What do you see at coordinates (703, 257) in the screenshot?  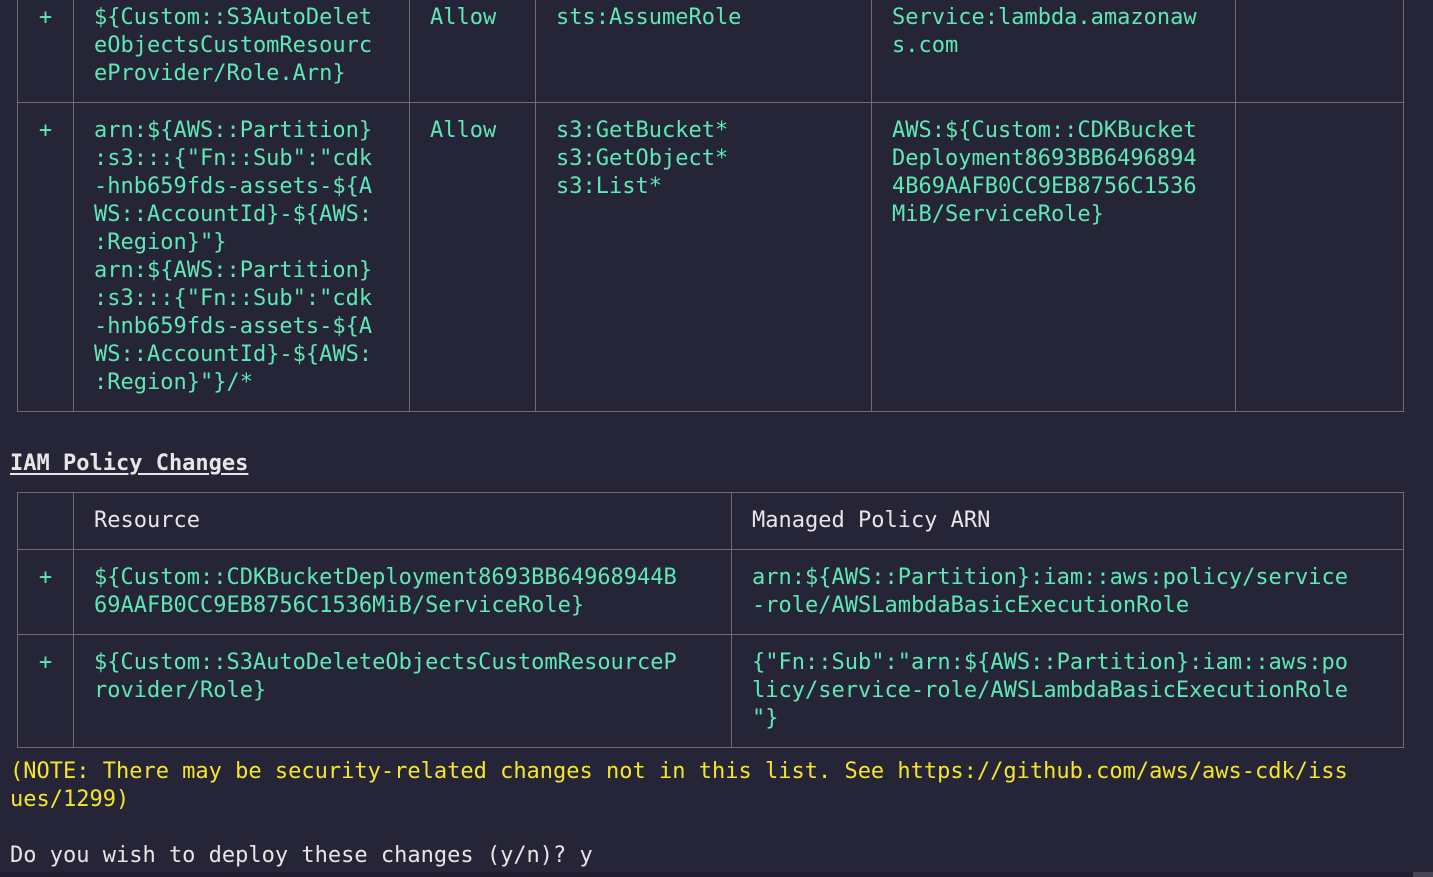 I see `action-cell: s3:GetBucket* s3:GetObject* s3:List*` at bounding box center [703, 257].